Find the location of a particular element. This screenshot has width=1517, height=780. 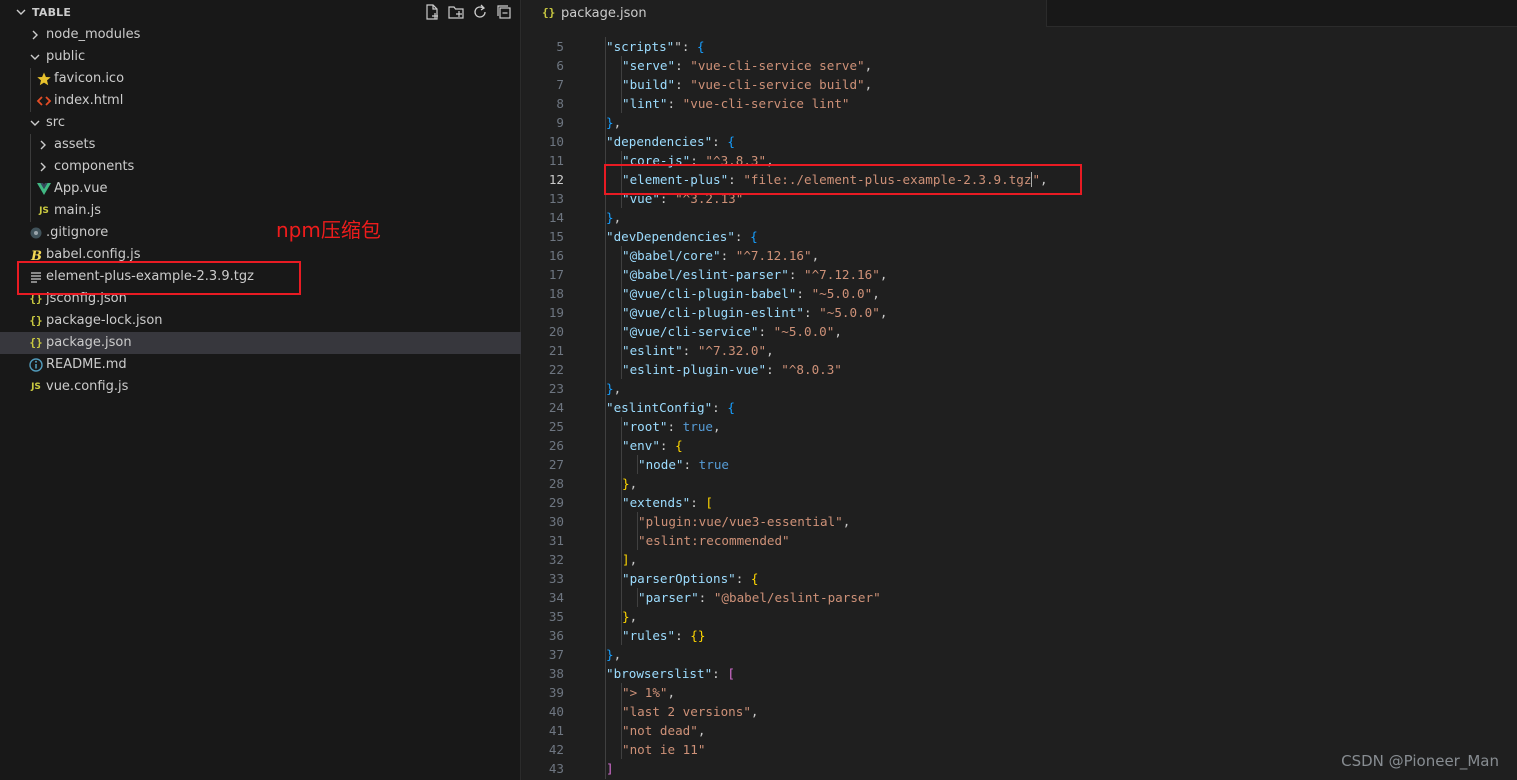

folder-item: src is located at coordinates (260, 123).